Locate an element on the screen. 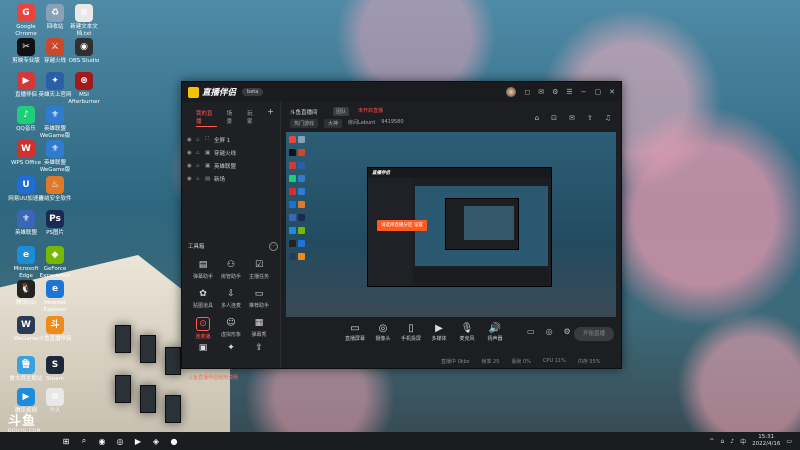 Image resolution: width=800 pixels, height=450 pixels. screen-capture-button: ▭ 直播屏幕 is located at coordinates (355, 332).